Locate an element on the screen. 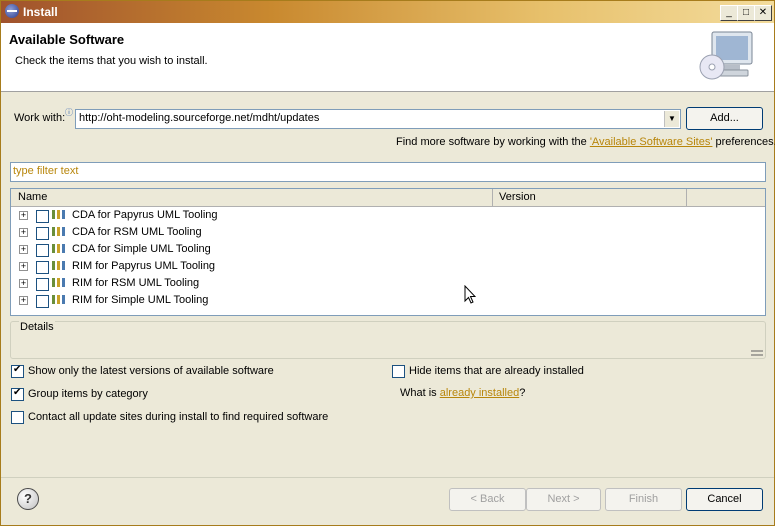  available-sites-link: 'Available Software Sites' is located at coordinates (651, 142).